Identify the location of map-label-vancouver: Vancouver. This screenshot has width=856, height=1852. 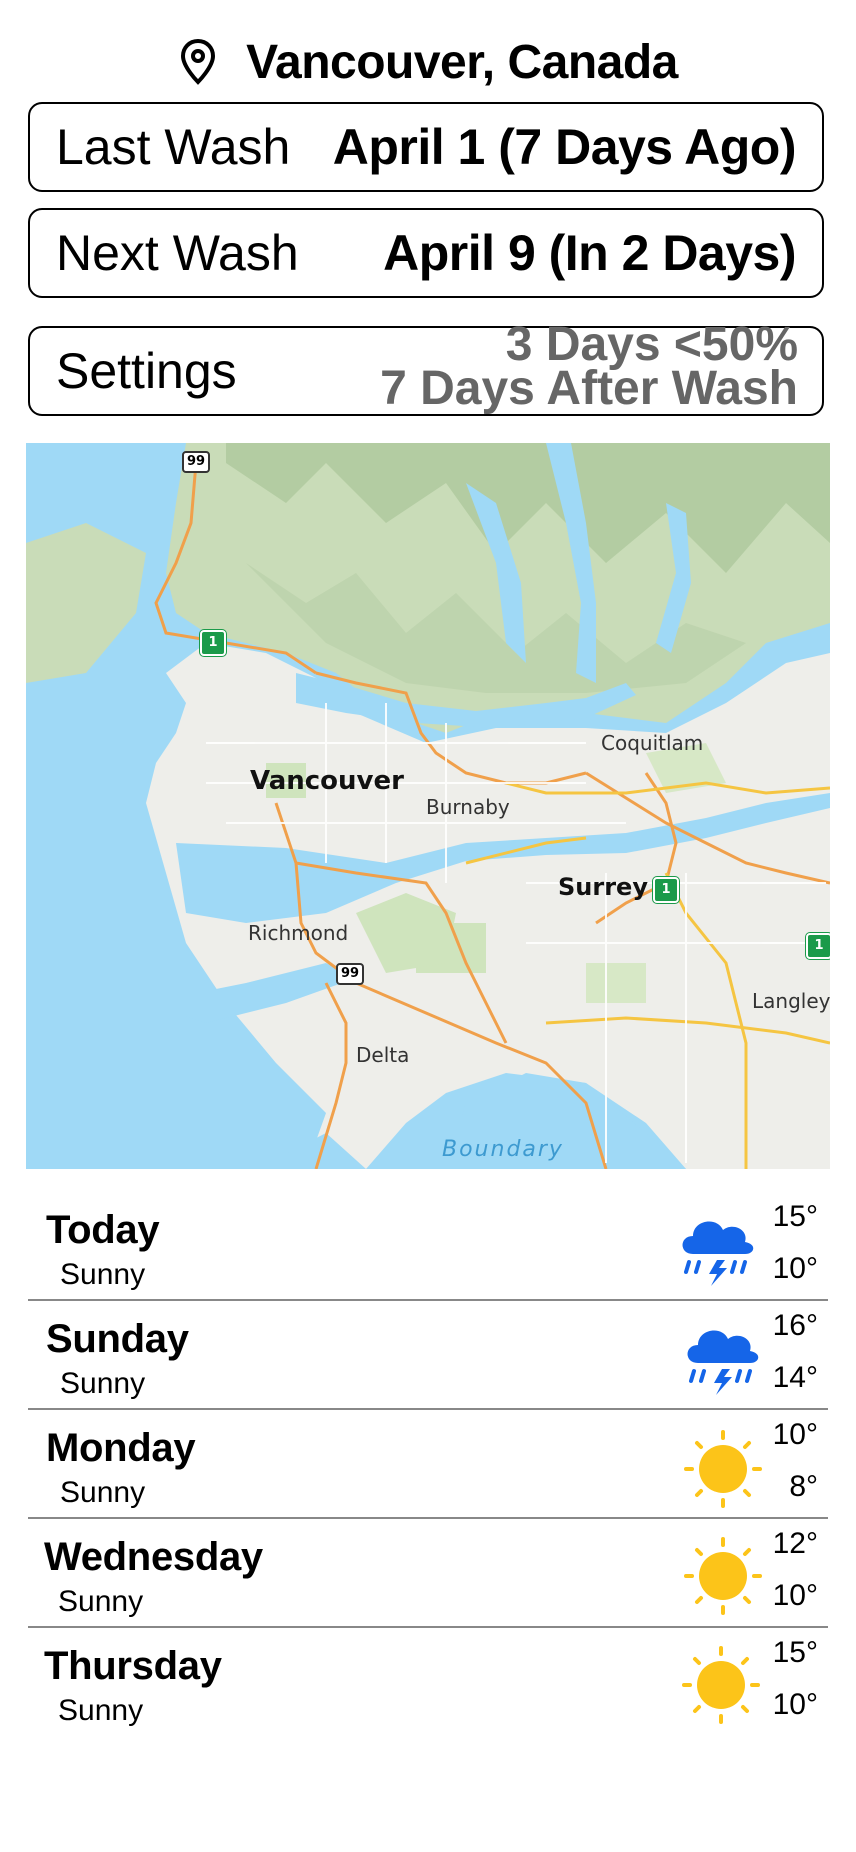
(327, 781).